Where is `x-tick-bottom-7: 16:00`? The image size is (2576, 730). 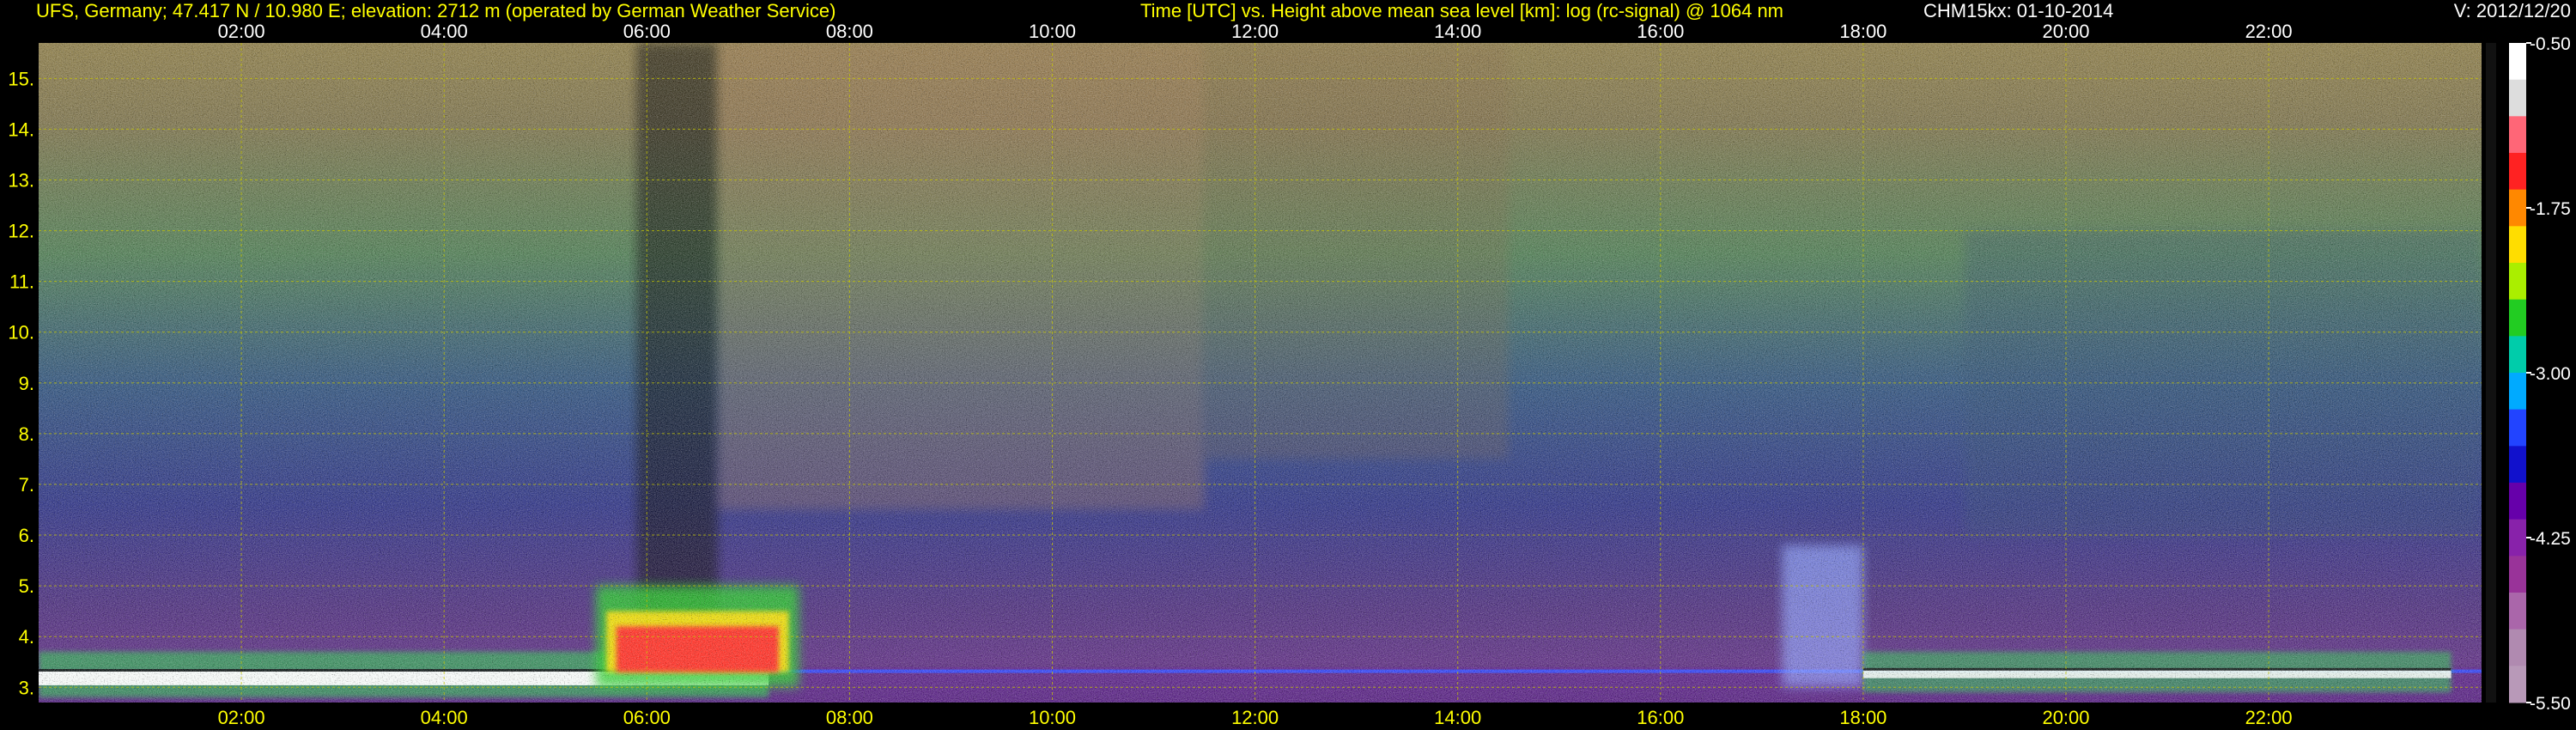 x-tick-bottom-7: 16:00 is located at coordinates (1660, 717).